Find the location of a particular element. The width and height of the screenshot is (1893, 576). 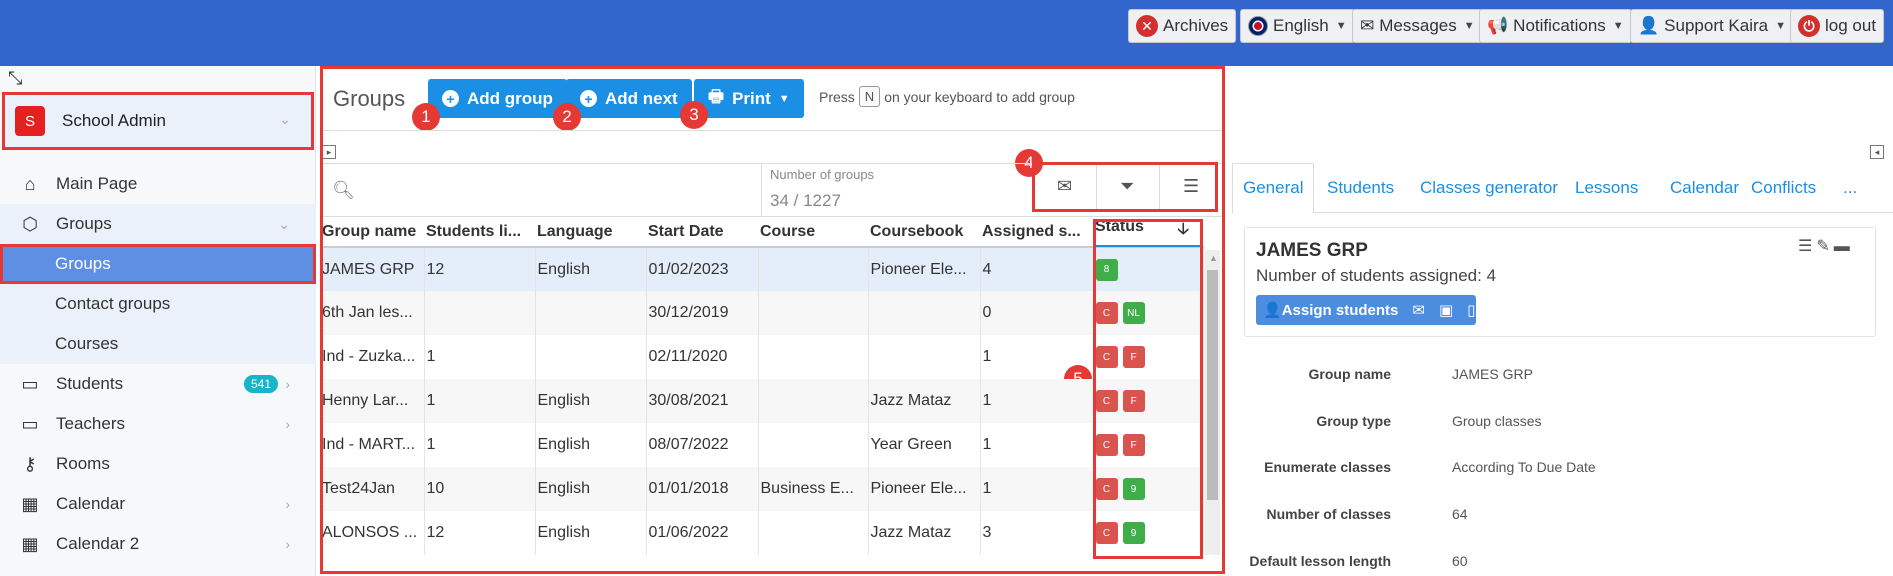

collapse-icon: ⤡ is located at coordinates (15, 78).